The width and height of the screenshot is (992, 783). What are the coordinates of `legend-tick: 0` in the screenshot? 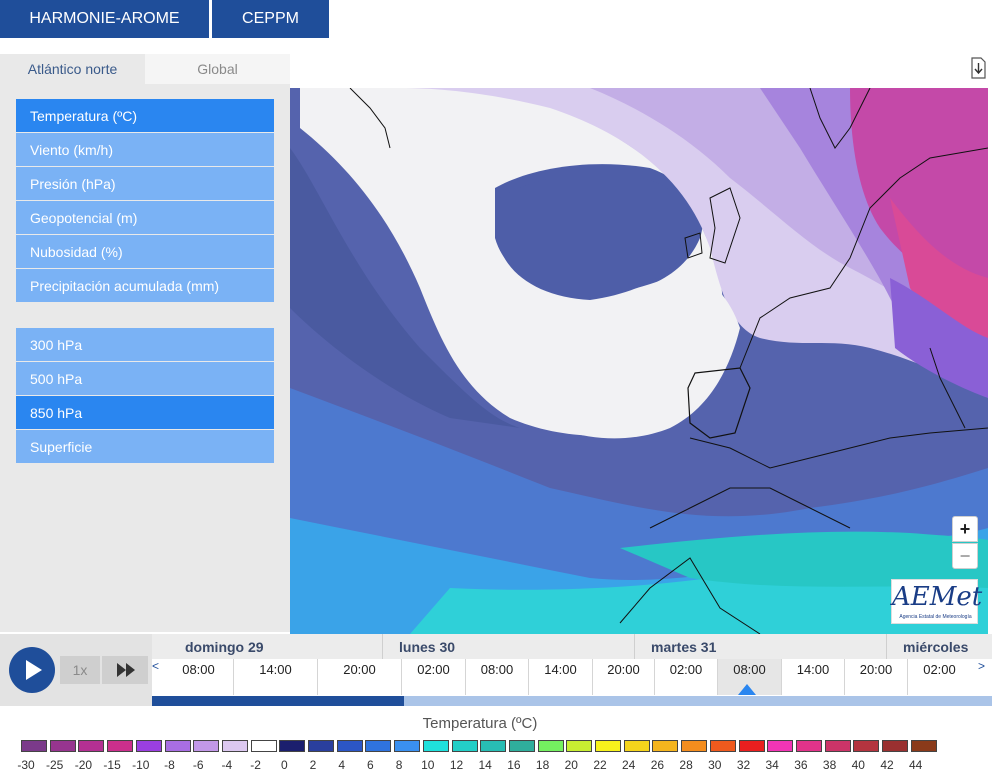 It's located at (284, 765).